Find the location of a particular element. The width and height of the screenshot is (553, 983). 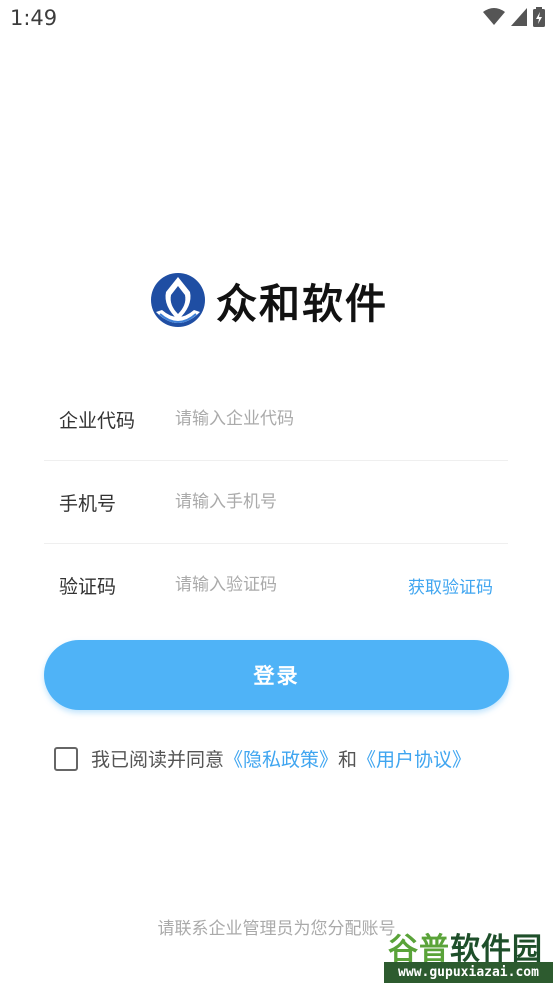

phone-label: 手机号 is located at coordinates (88, 503).